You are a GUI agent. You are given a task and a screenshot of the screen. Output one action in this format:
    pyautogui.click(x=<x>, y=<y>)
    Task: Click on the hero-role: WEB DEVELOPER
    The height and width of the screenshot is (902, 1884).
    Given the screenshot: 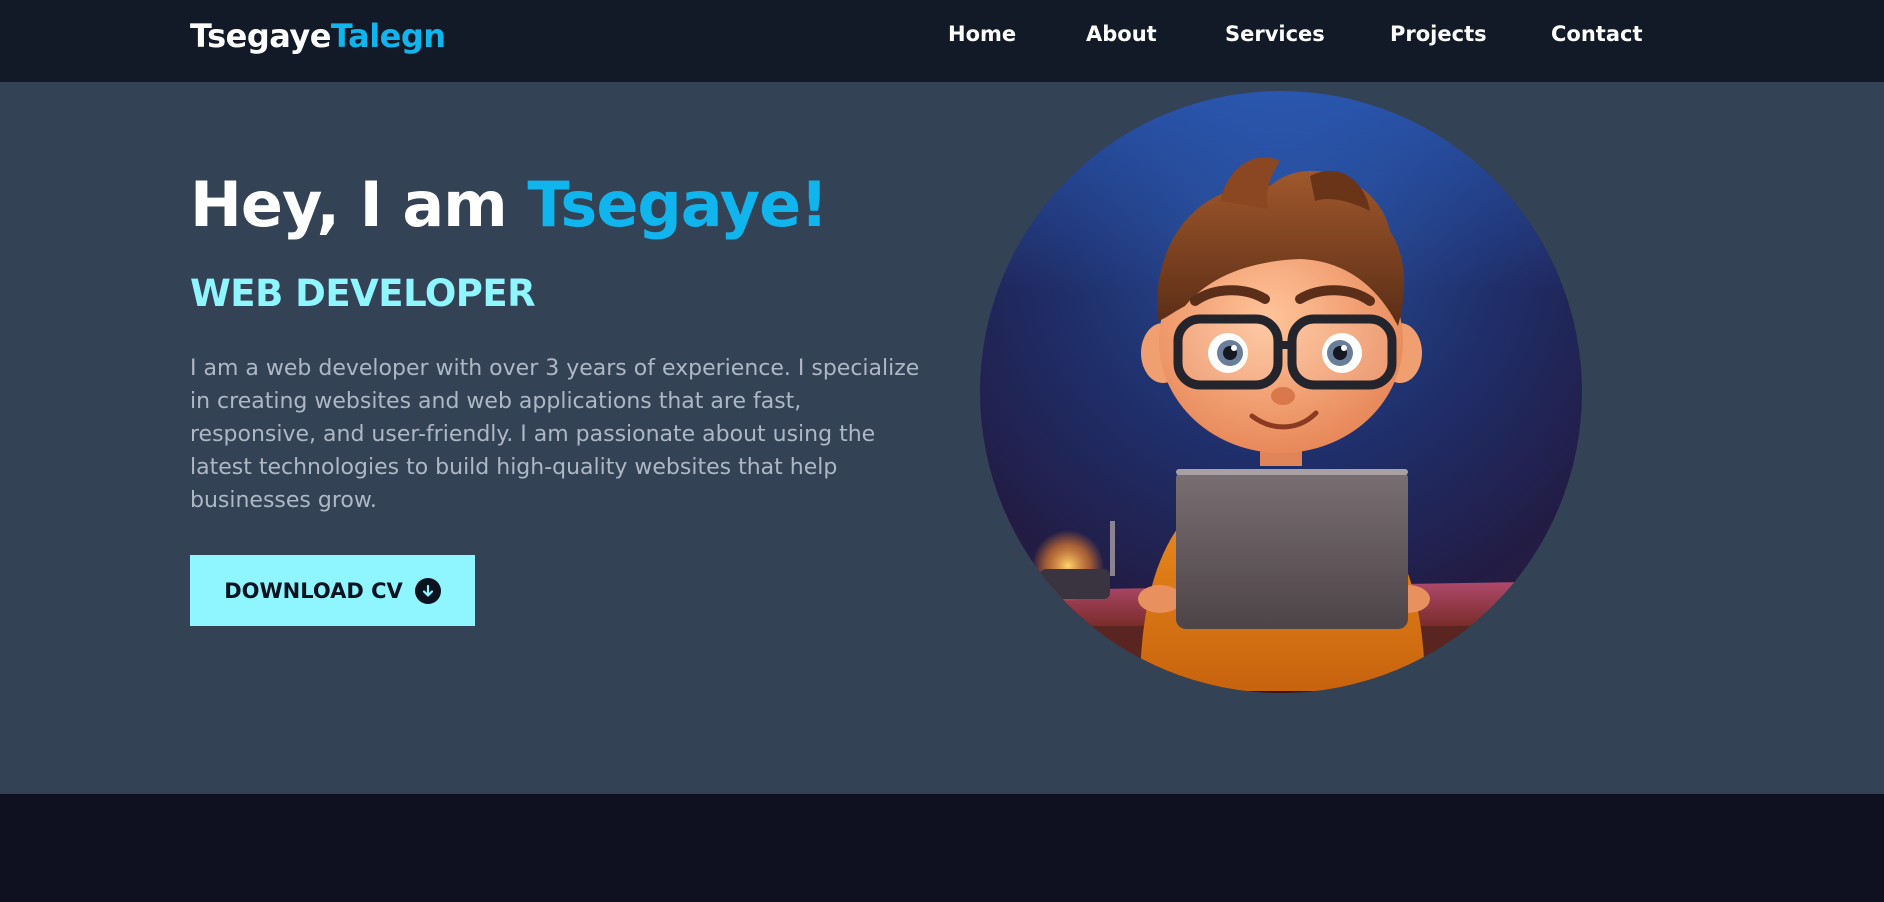 What is the action you would take?
    pyautogui.click(x=363, y=293)
    